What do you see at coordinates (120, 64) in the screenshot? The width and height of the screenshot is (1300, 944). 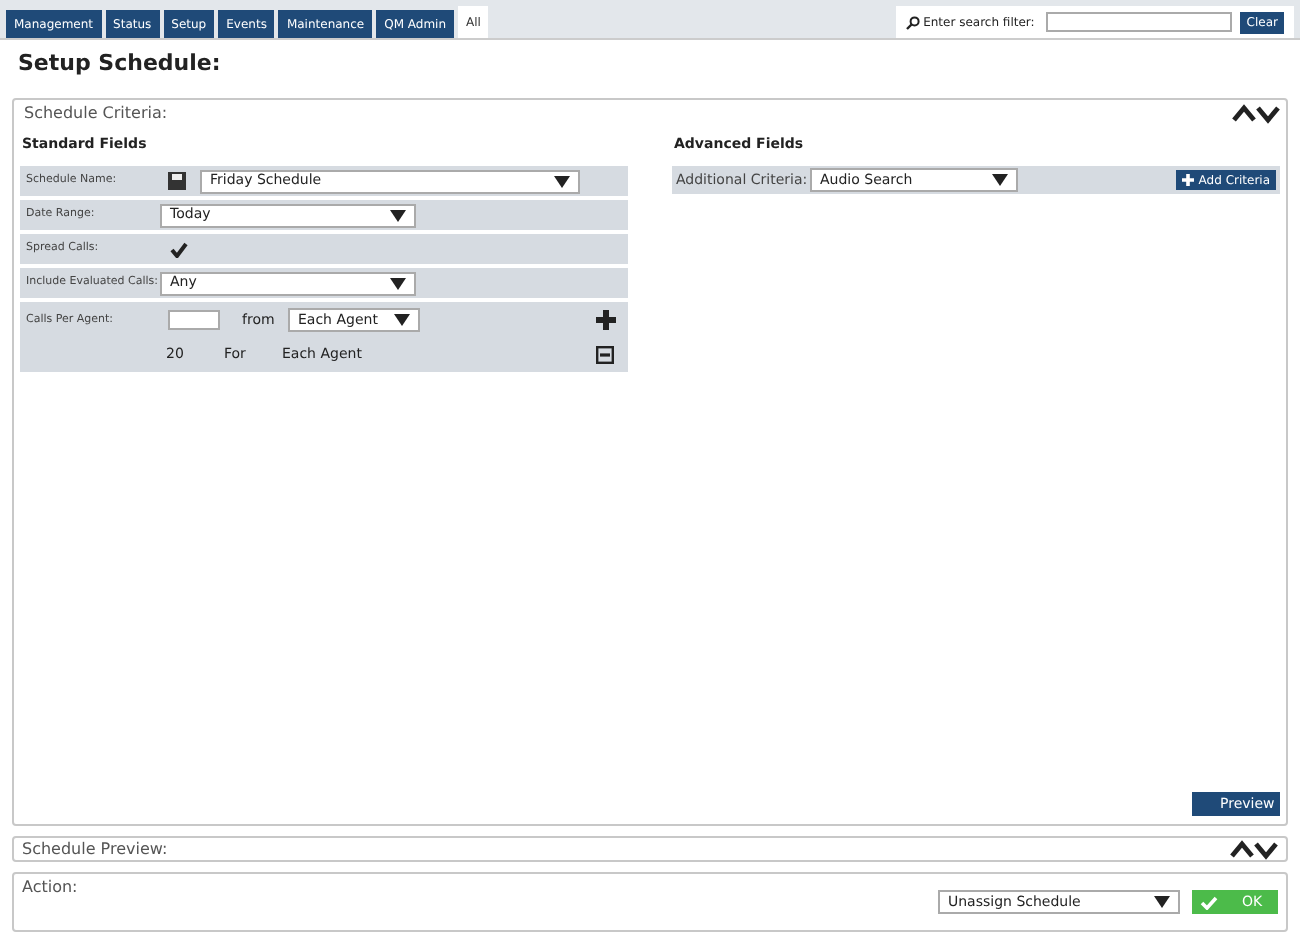 I see `page-title: Setup Schedule` at bounding box center [120, 64].